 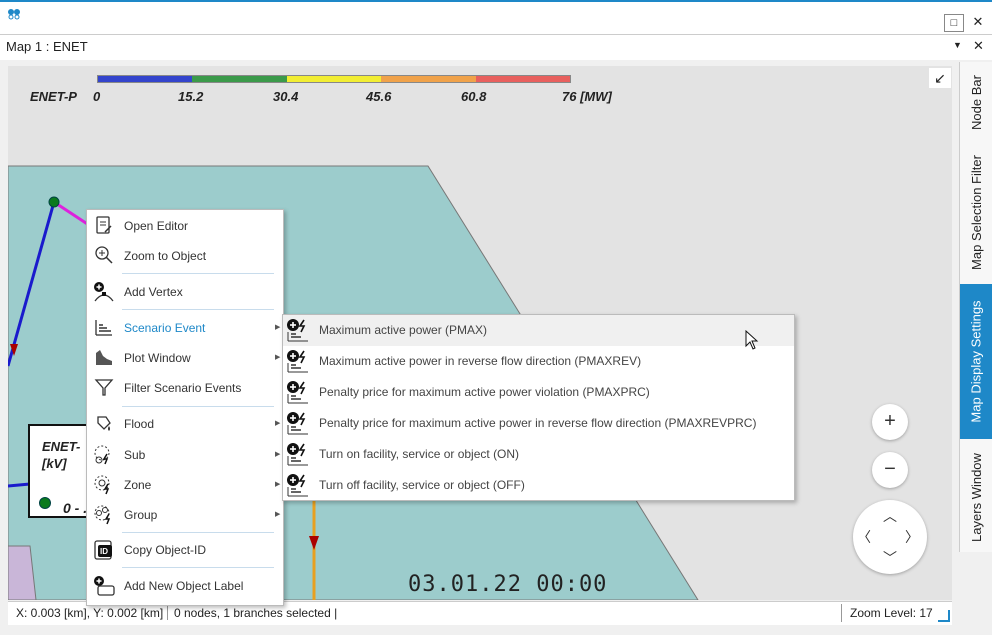 I want to click on menu-item-plot-window: Plot Window ▶, so click(x=185, y=358).